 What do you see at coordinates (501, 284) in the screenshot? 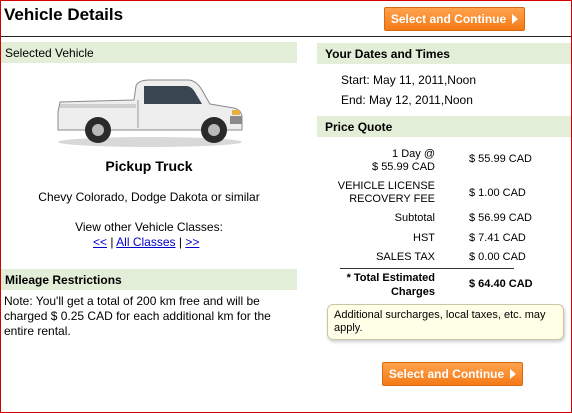
I see `total-value: $ 64.40 CAD` at bounding box center [501, 284].